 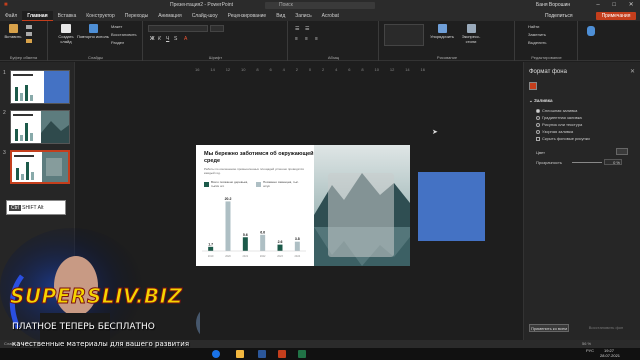 I want to click on copy-icon, so click(x=29, y=34).